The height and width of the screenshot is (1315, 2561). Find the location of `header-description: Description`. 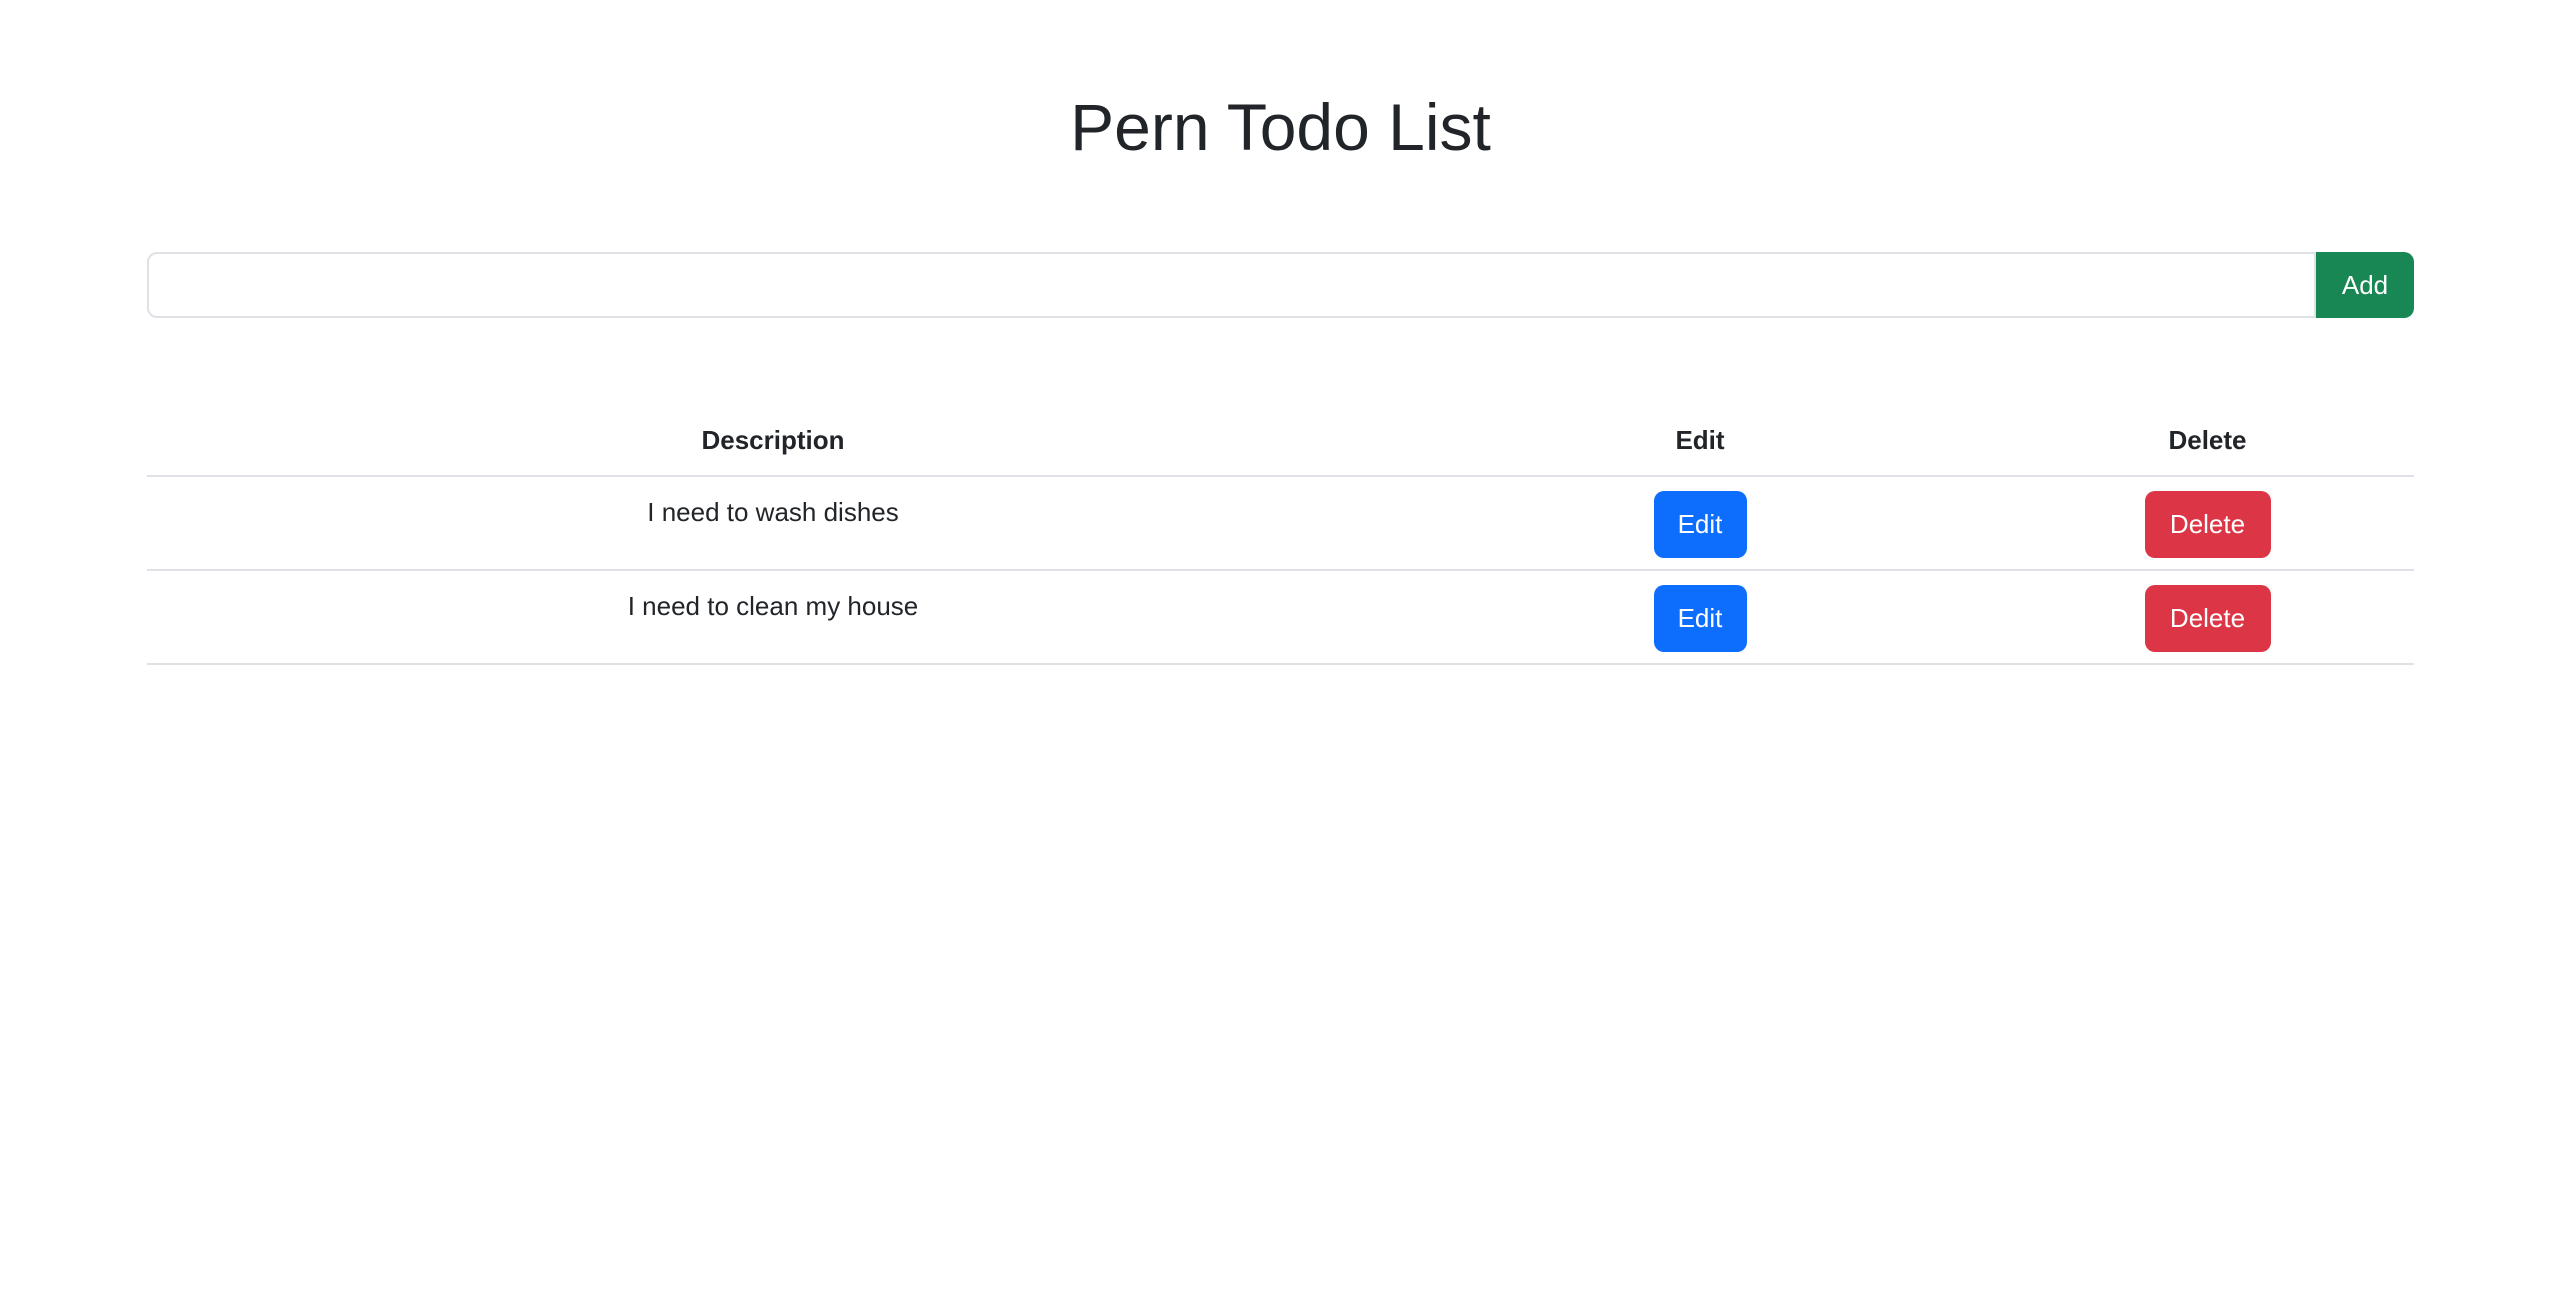

header-description: Description is located at coordinates (773, 441).